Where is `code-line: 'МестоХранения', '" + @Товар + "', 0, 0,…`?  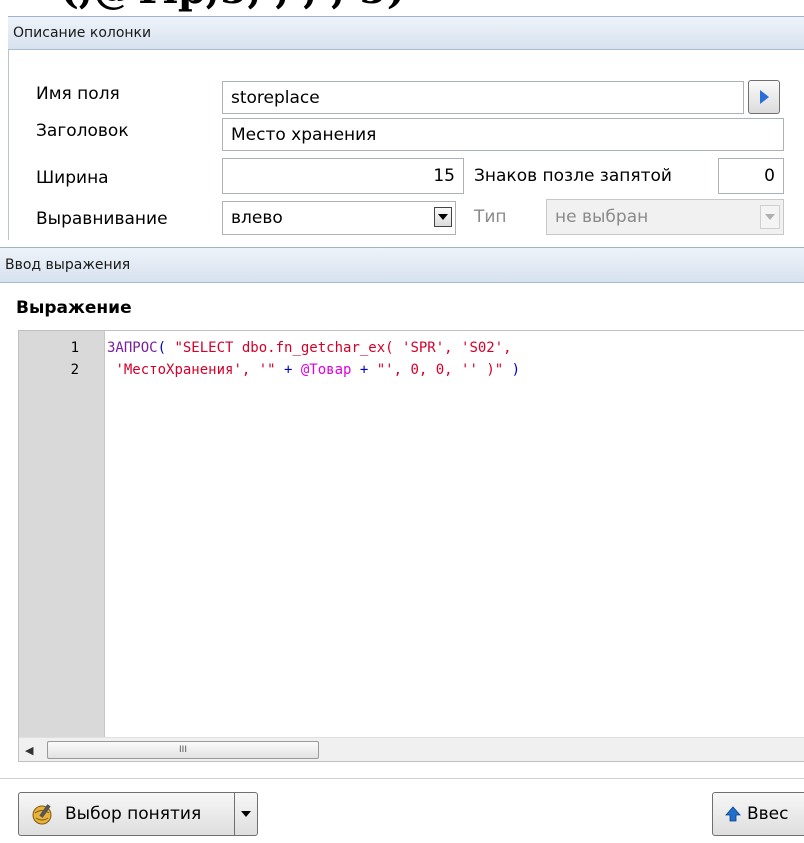
code-line: 'МестоХранения', '" + @Товар + "', 0, 0,… is located at coordinates (313, 370).